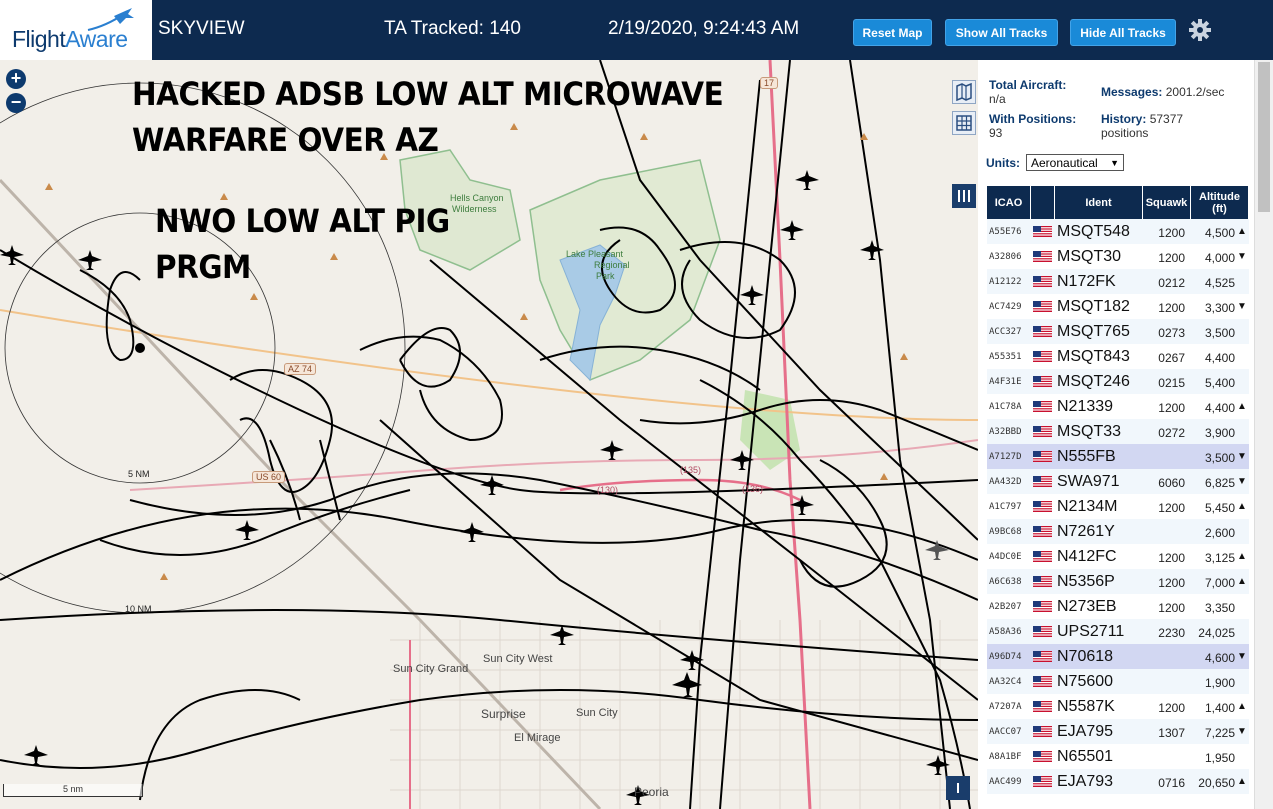 Image resolution: width=1273 pixels, height=809 pixels. Describe the element at coordinates (1093, 381) in the screenshot. I see `row-ident: MSQT246` at that location.